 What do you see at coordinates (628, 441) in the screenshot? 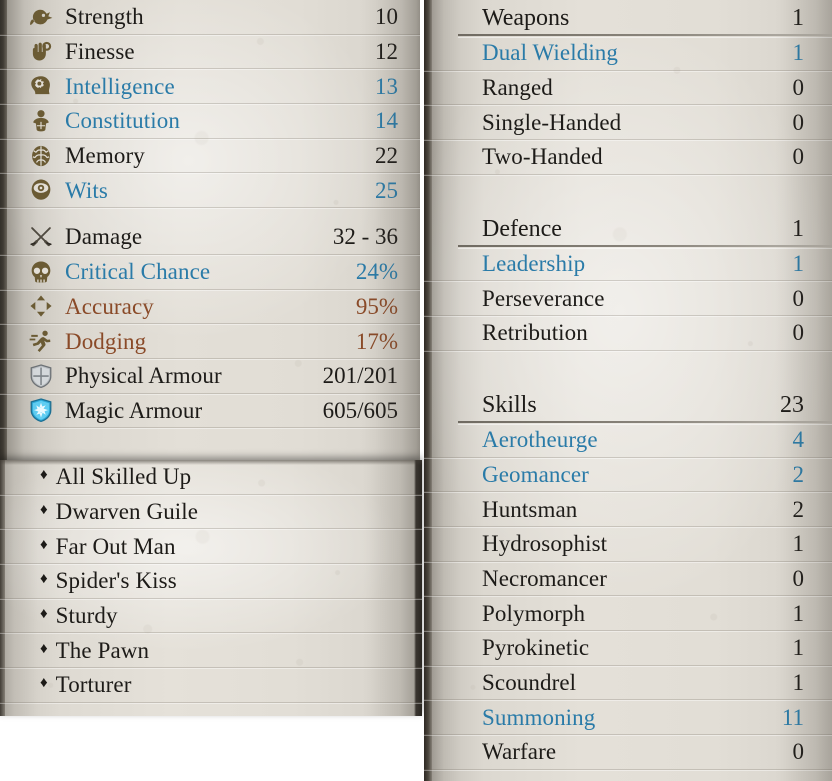
I see `ability-row: Aerotheurge 4` at bounding box center [628, 441].